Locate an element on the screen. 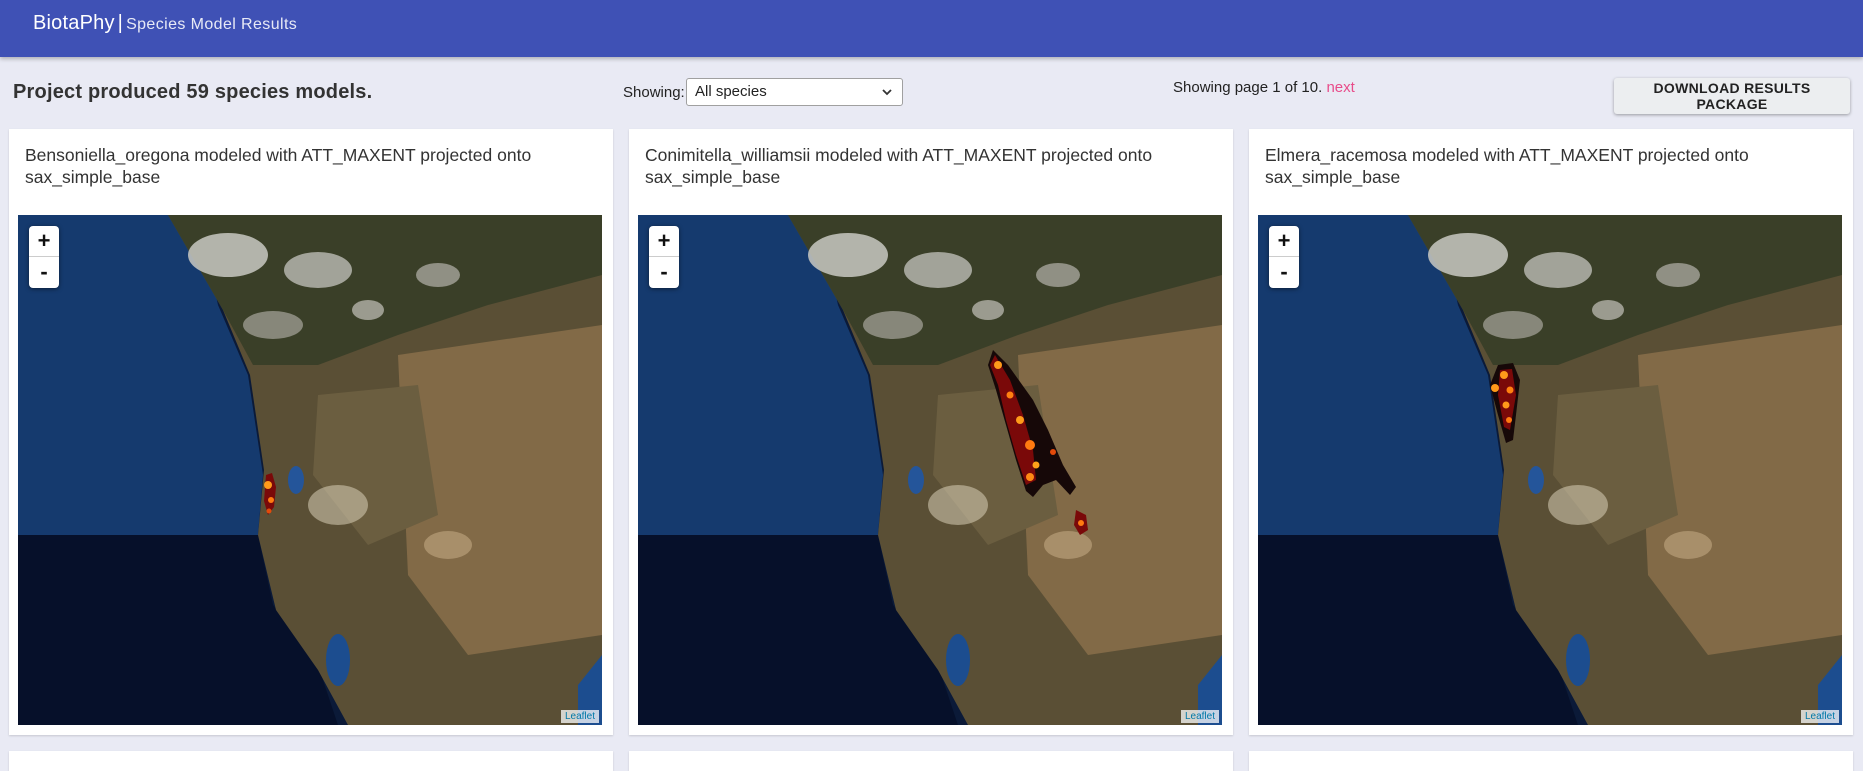 The width and height of the screenshot is (1863, 771). pagination-status: Showing page 1 of 10. next is located at coordinates (1264, 87).